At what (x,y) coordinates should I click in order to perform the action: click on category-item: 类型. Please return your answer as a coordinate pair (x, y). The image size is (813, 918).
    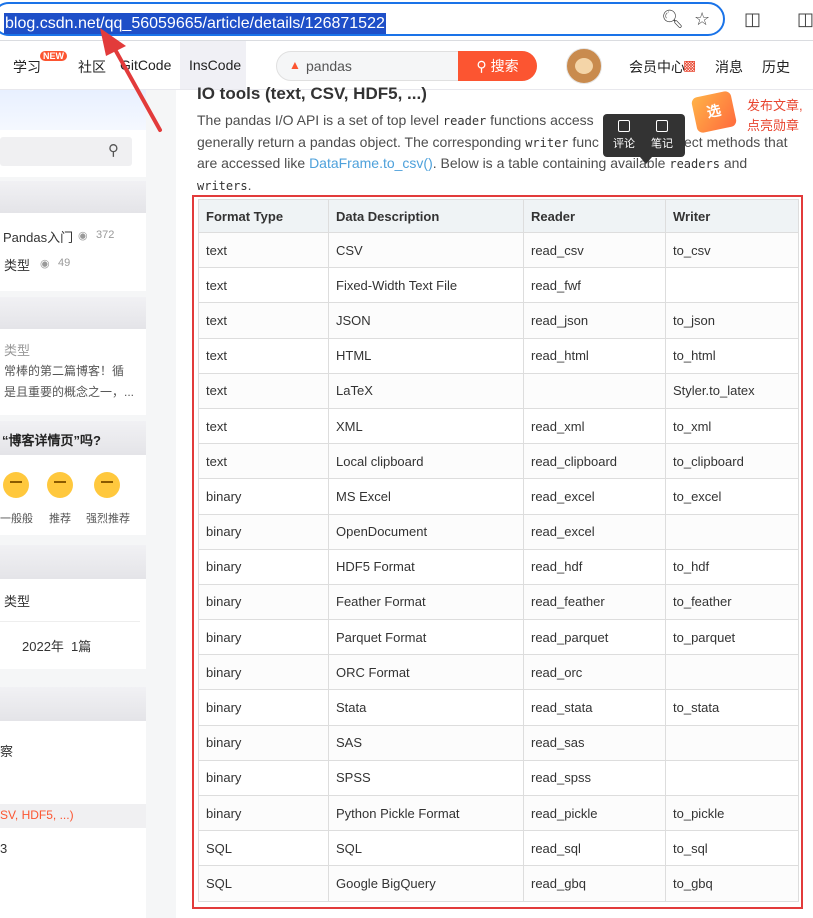
    Looking at the image, I should click on (17, 600).